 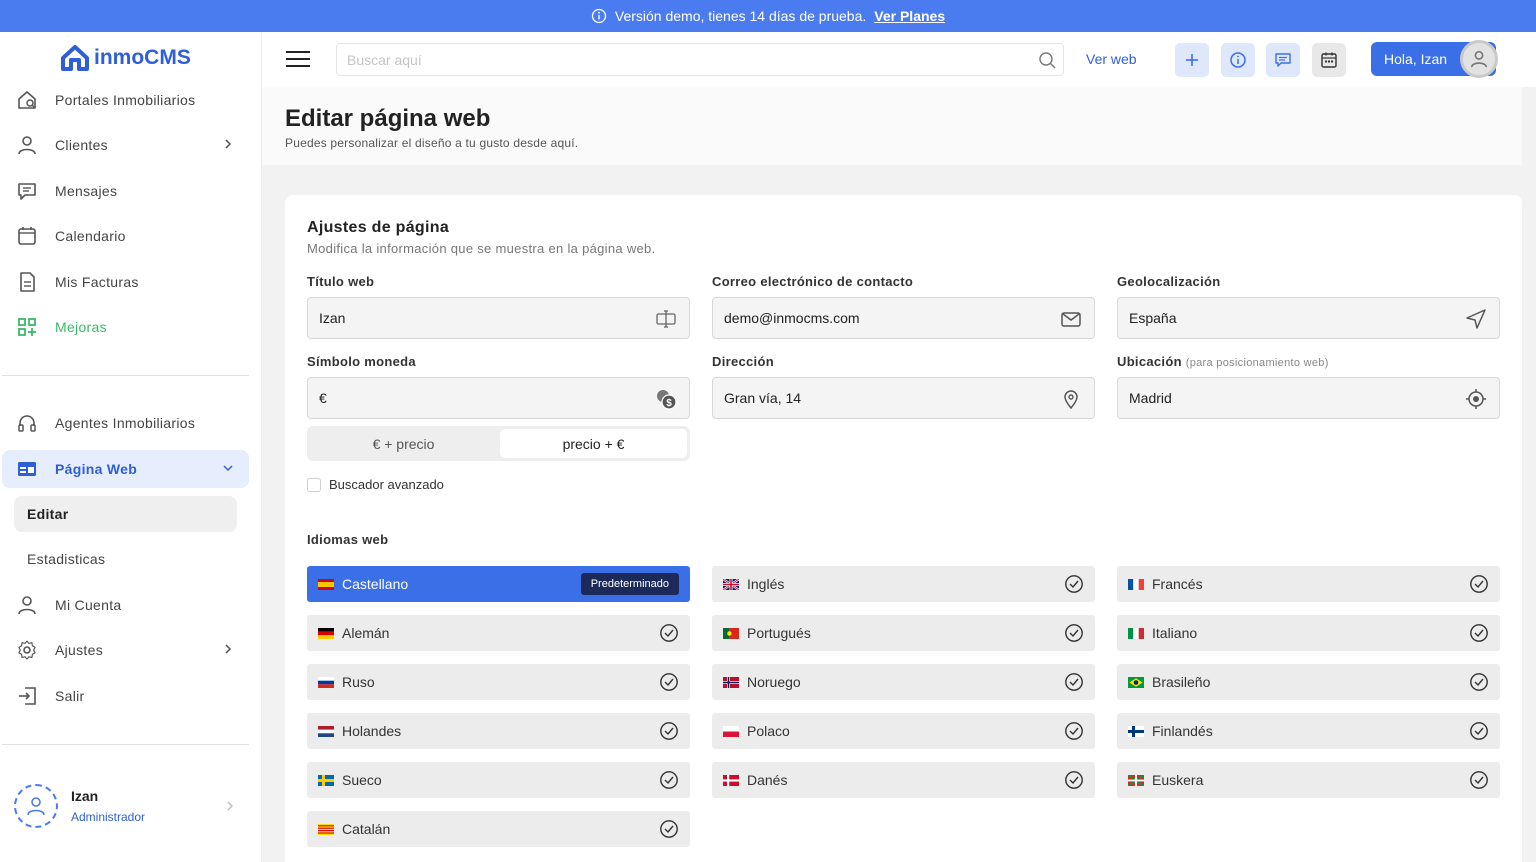 What do you see at coordinates (27, 191) in the screenshot?
I see `message-icon` at bounding box center [27, 191].